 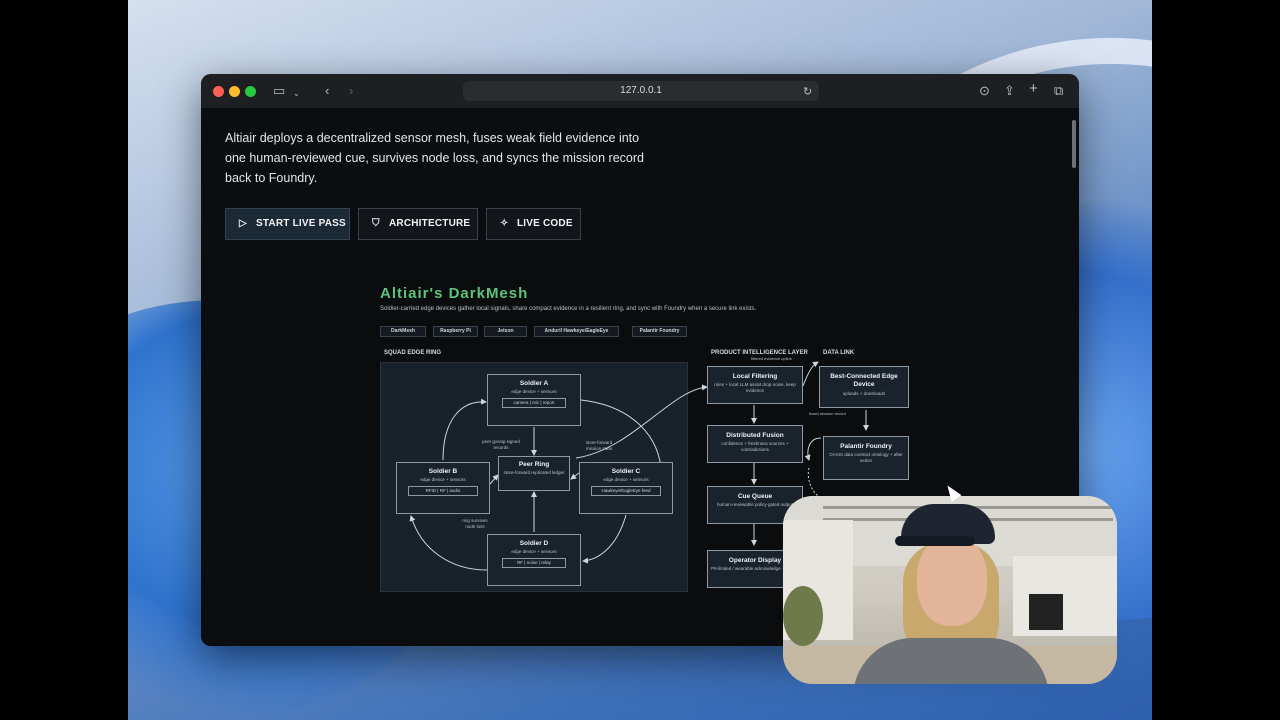 I want to click on tab-overview-icon: ⧉, so click(x=1058, y=91).